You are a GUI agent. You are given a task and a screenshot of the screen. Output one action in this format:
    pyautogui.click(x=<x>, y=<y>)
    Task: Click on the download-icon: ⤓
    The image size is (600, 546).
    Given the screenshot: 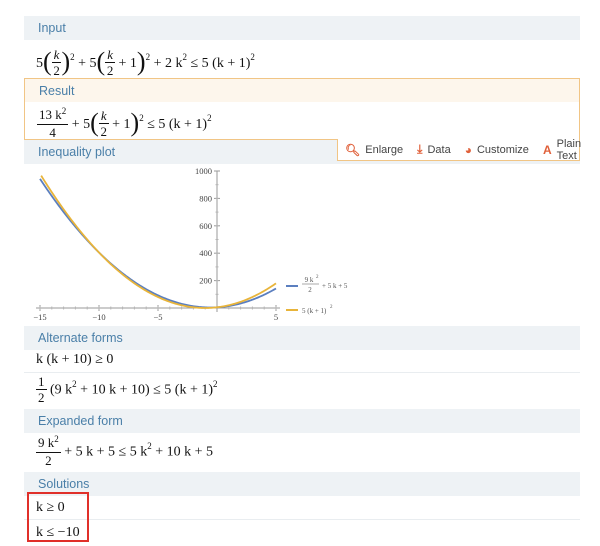 What is the action you would take?
    pyautogui.click(x=420, y=149)
    